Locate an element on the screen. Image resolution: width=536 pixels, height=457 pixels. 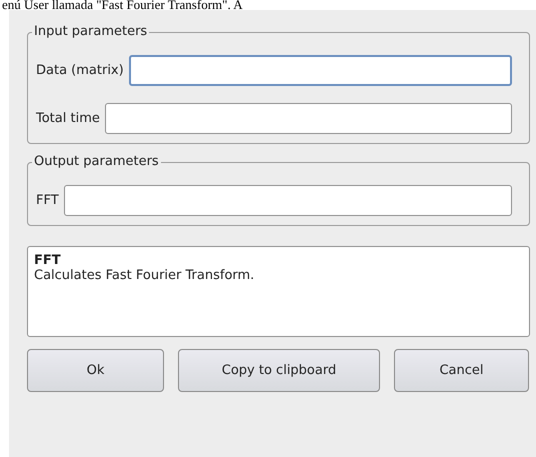
description-text: Calculates Fast Fourier Transform. is located at coordinates (145, 275).